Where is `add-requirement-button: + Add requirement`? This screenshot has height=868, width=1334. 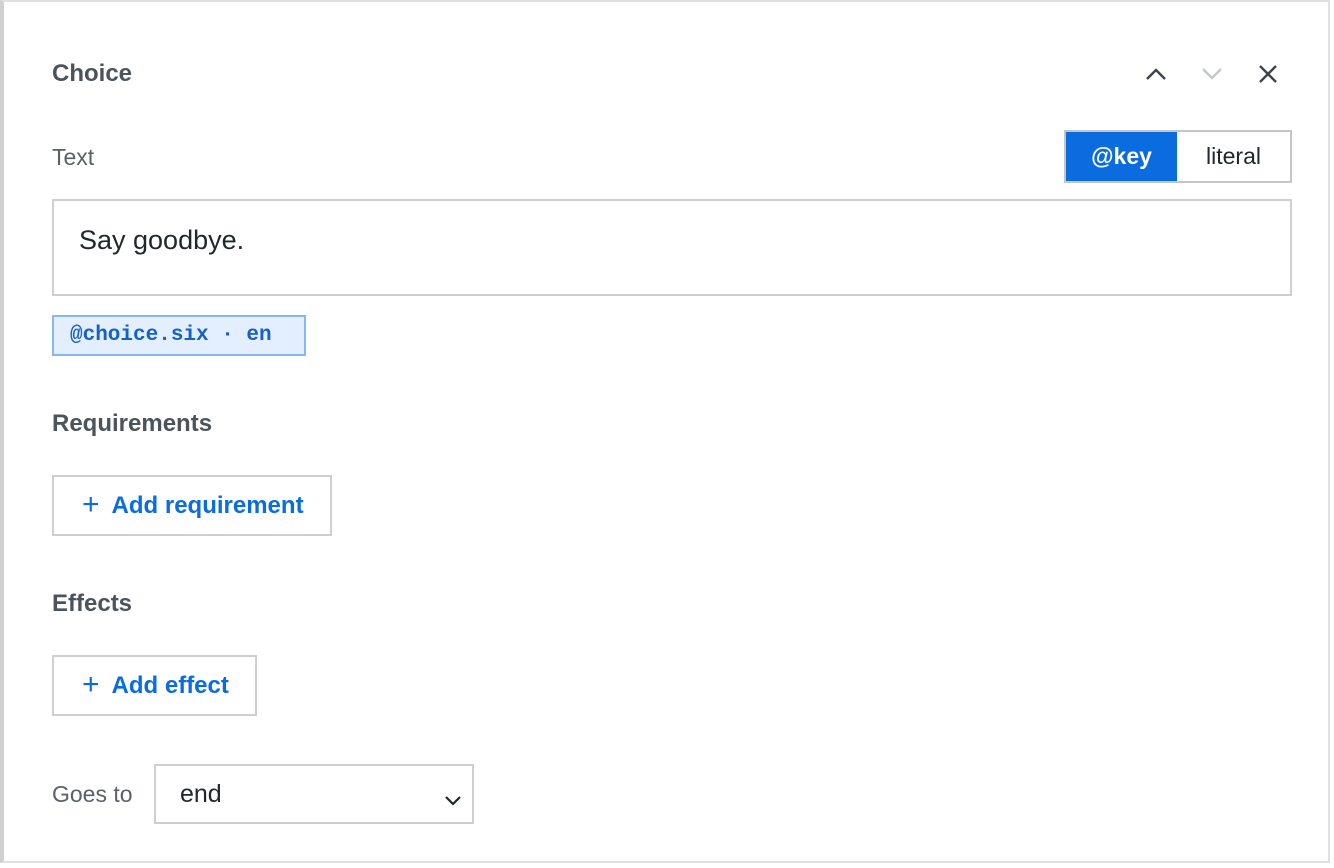 add-requirement-button: + Add requirement is located at coordinates (192, 505).